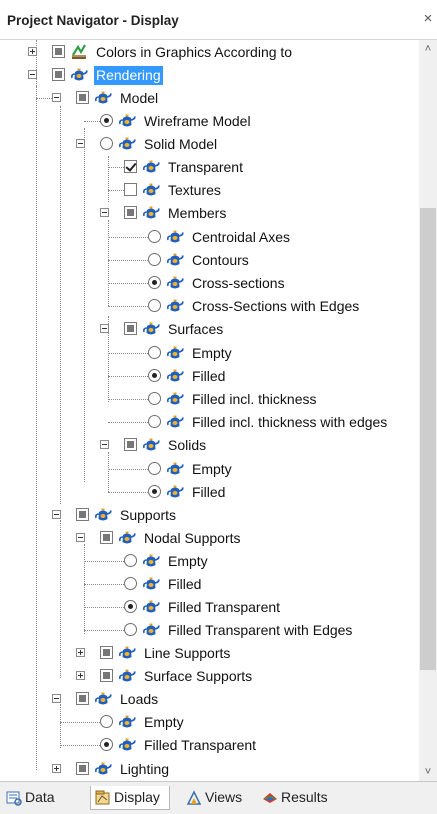 The width and height of the screenshot is (437, 814). What do you see at coordinates (209, 144) in the screenshot?
I see `tree-item-solid-model: Solid Model` at bounding box center [209, 144].